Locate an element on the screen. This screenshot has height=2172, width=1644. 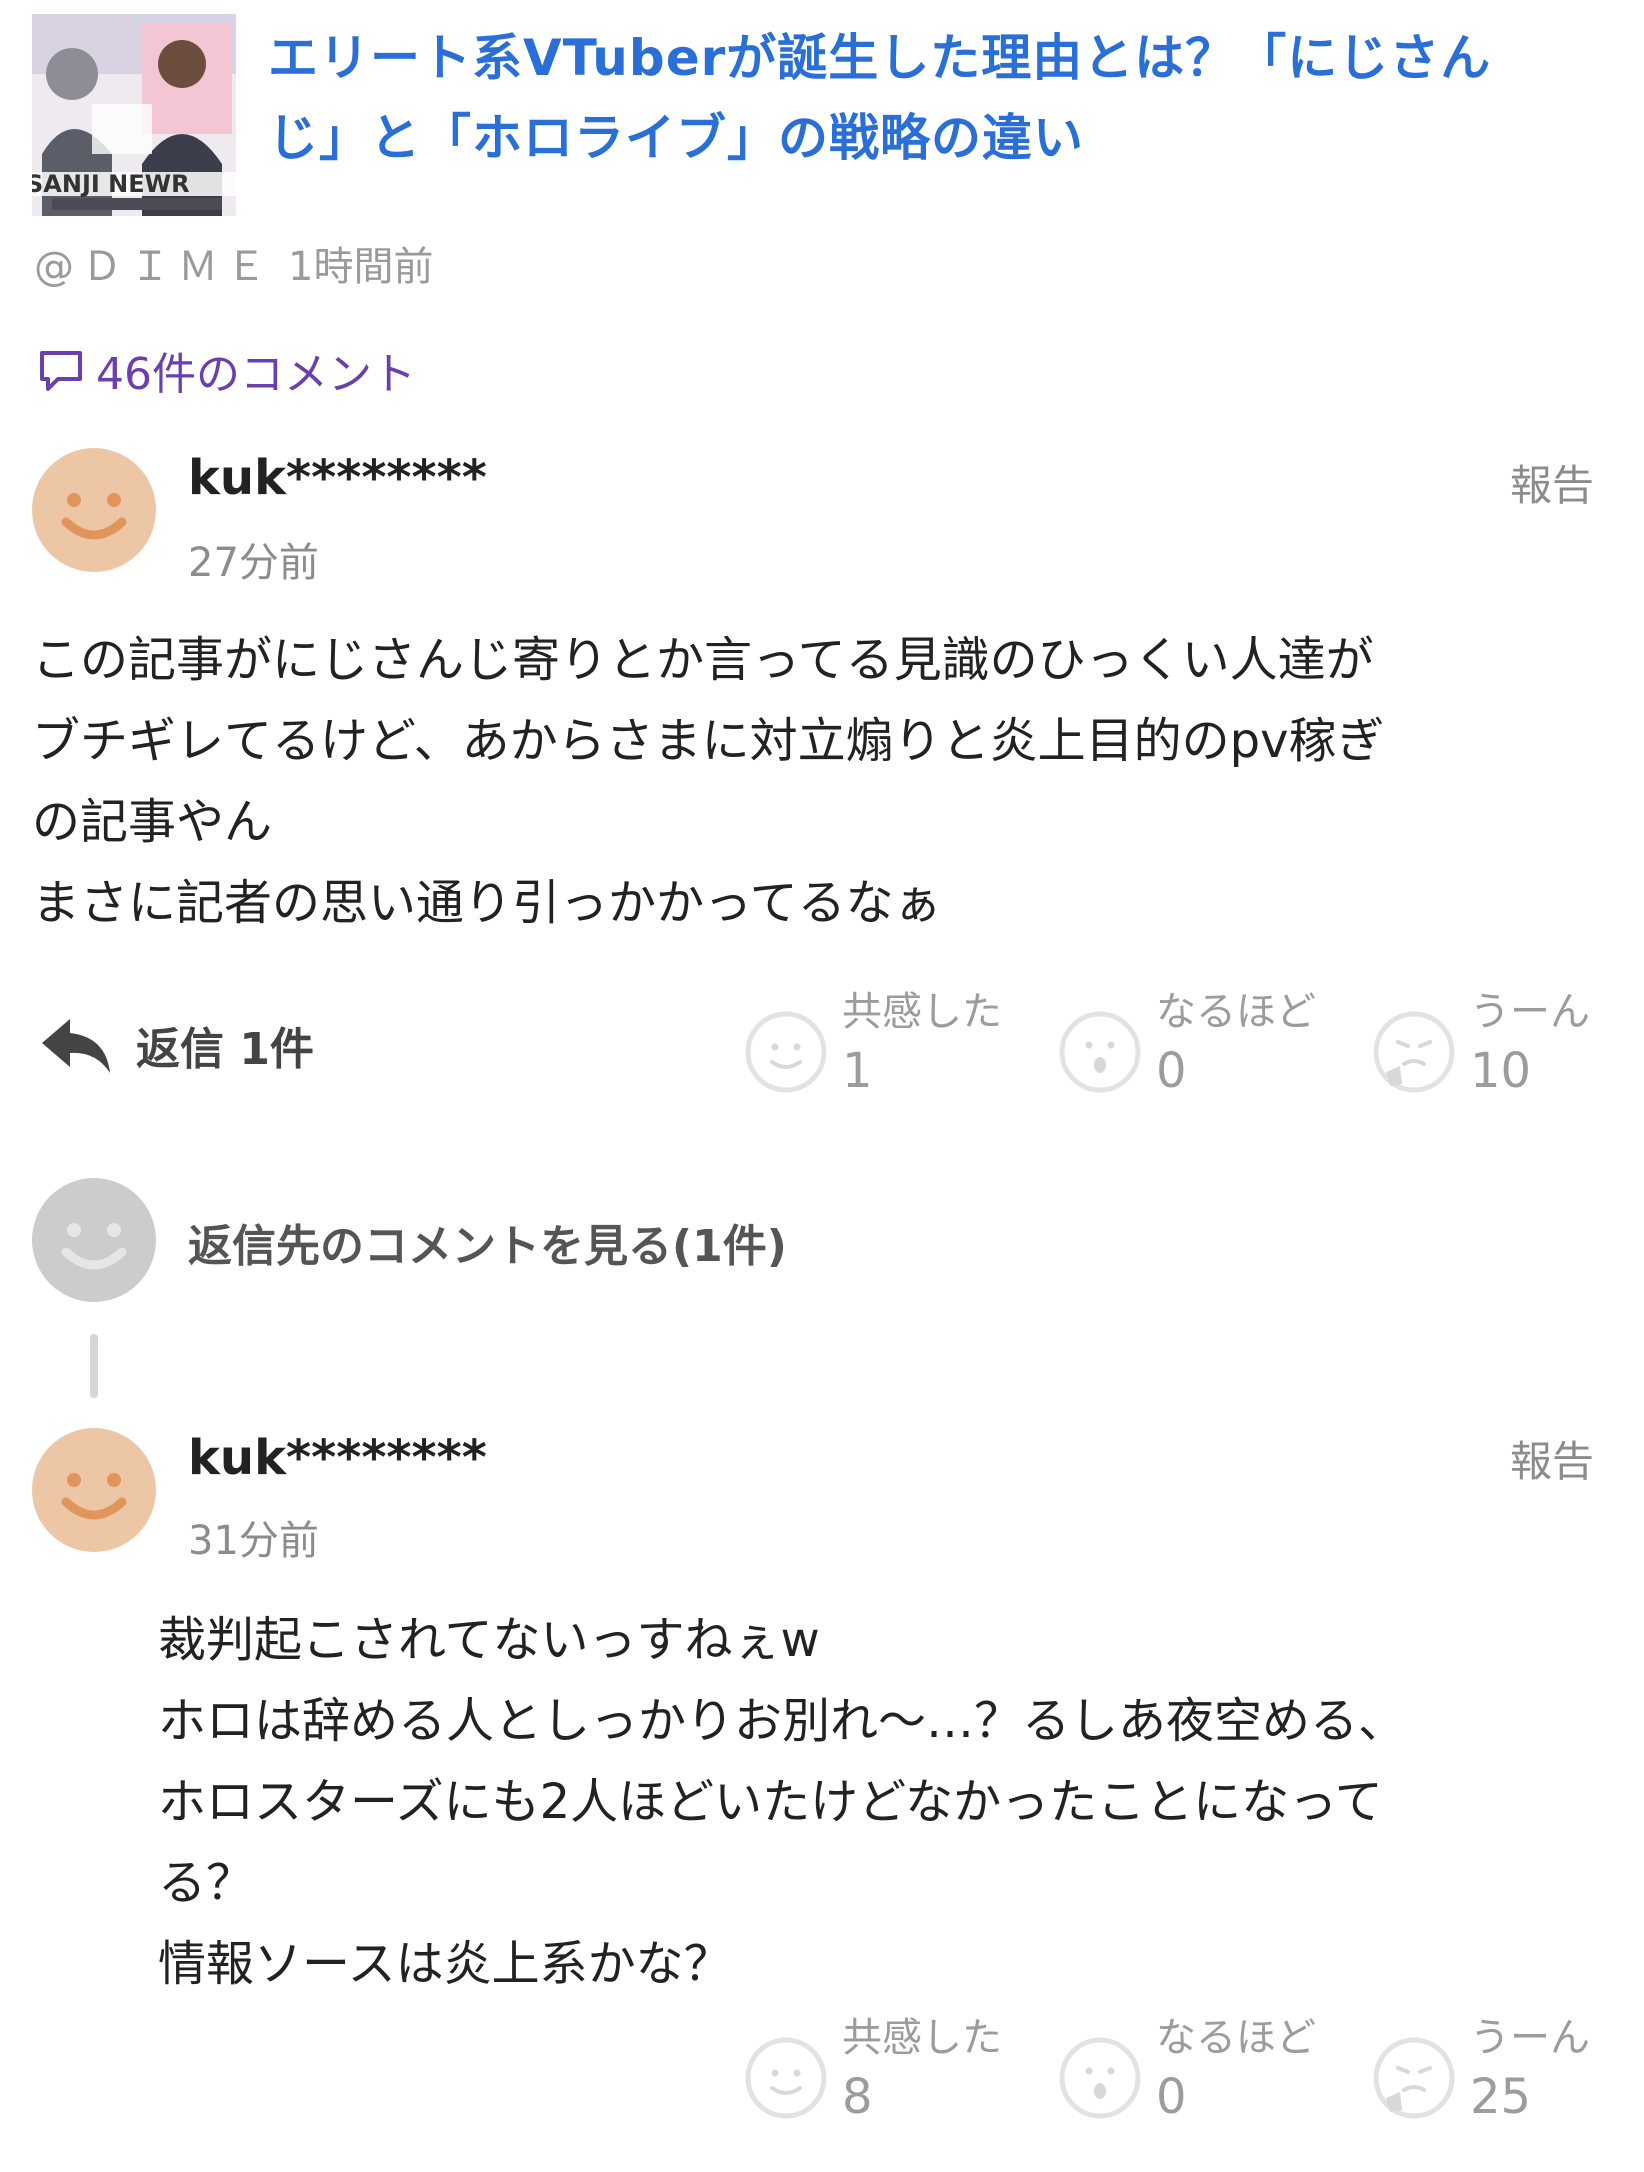
comment-time: 31分前 is located at coordinates (253, 1541).